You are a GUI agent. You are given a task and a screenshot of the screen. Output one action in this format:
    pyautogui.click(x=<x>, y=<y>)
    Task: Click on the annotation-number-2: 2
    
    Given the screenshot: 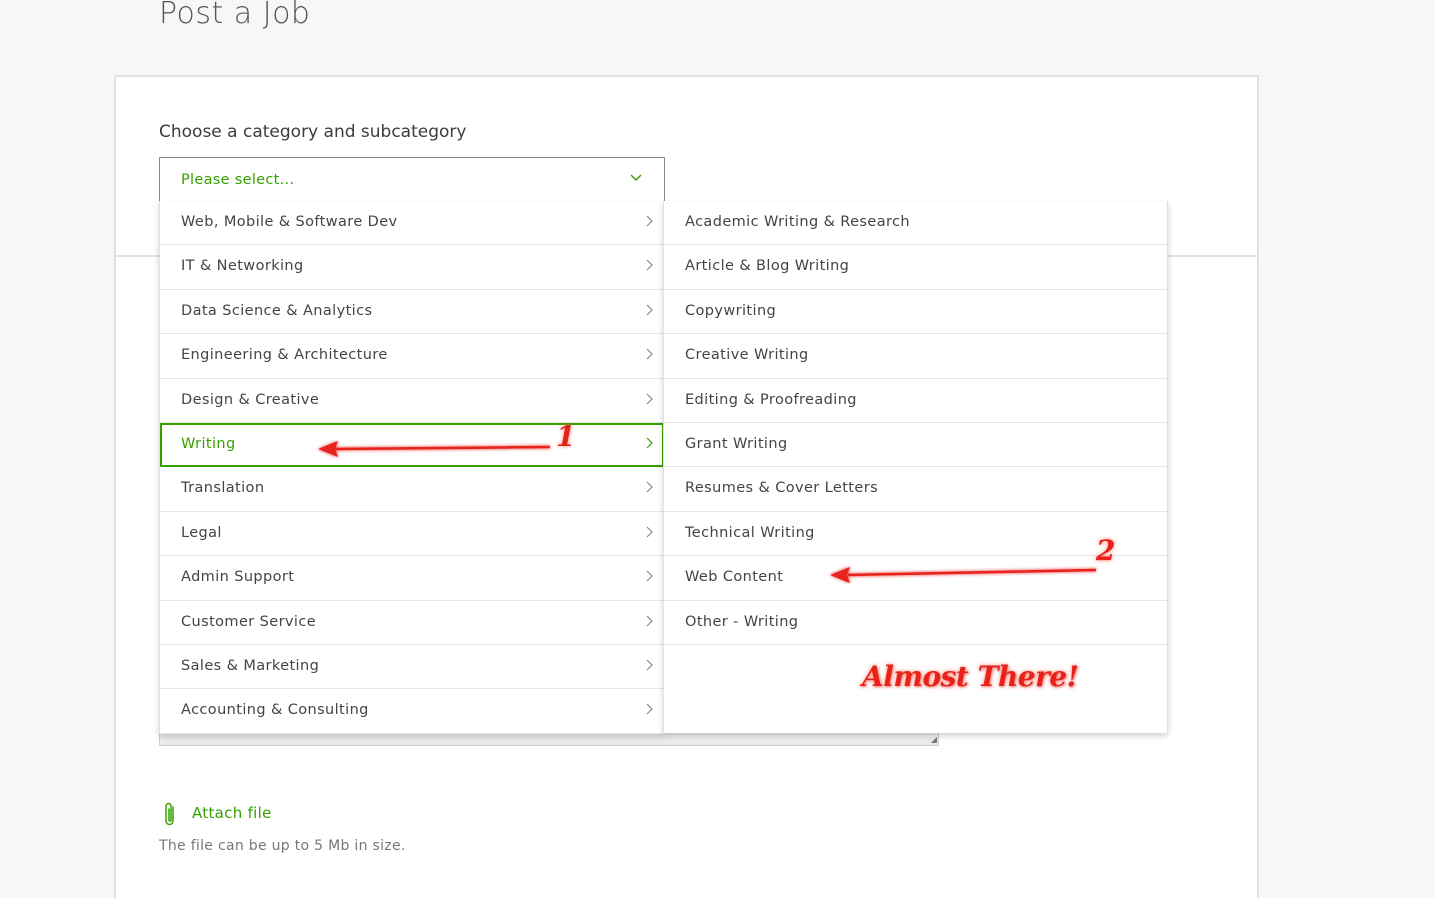 What is the action you would take?
    pyautogui.click(x=1106, y=550)
    